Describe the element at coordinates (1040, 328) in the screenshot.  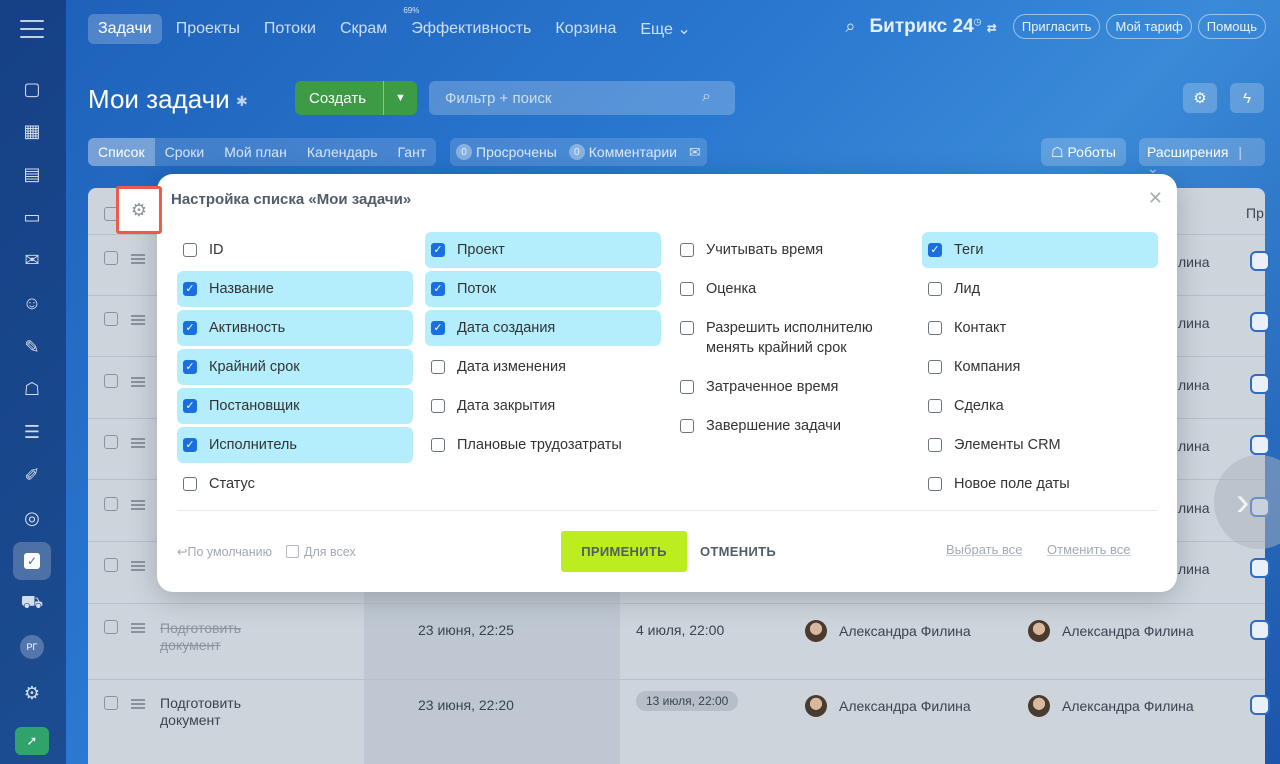
I see `column-option: Контакт` at that location.